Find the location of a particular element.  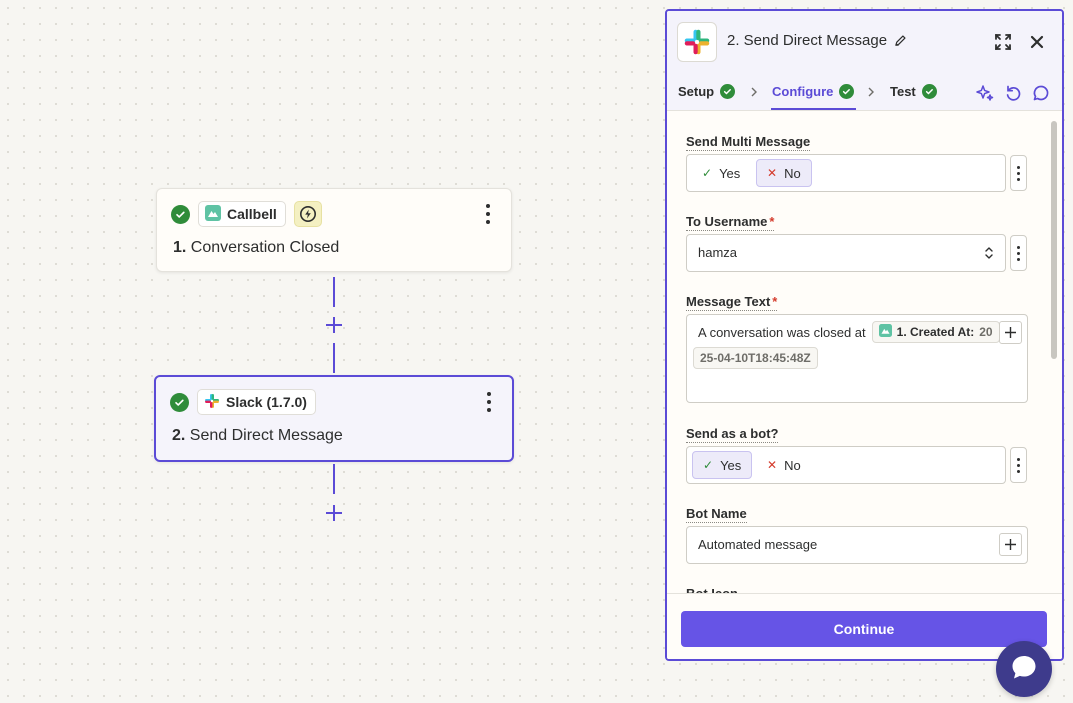

send-as-bot-no: ✕ No is located at coordinates (784, 465).